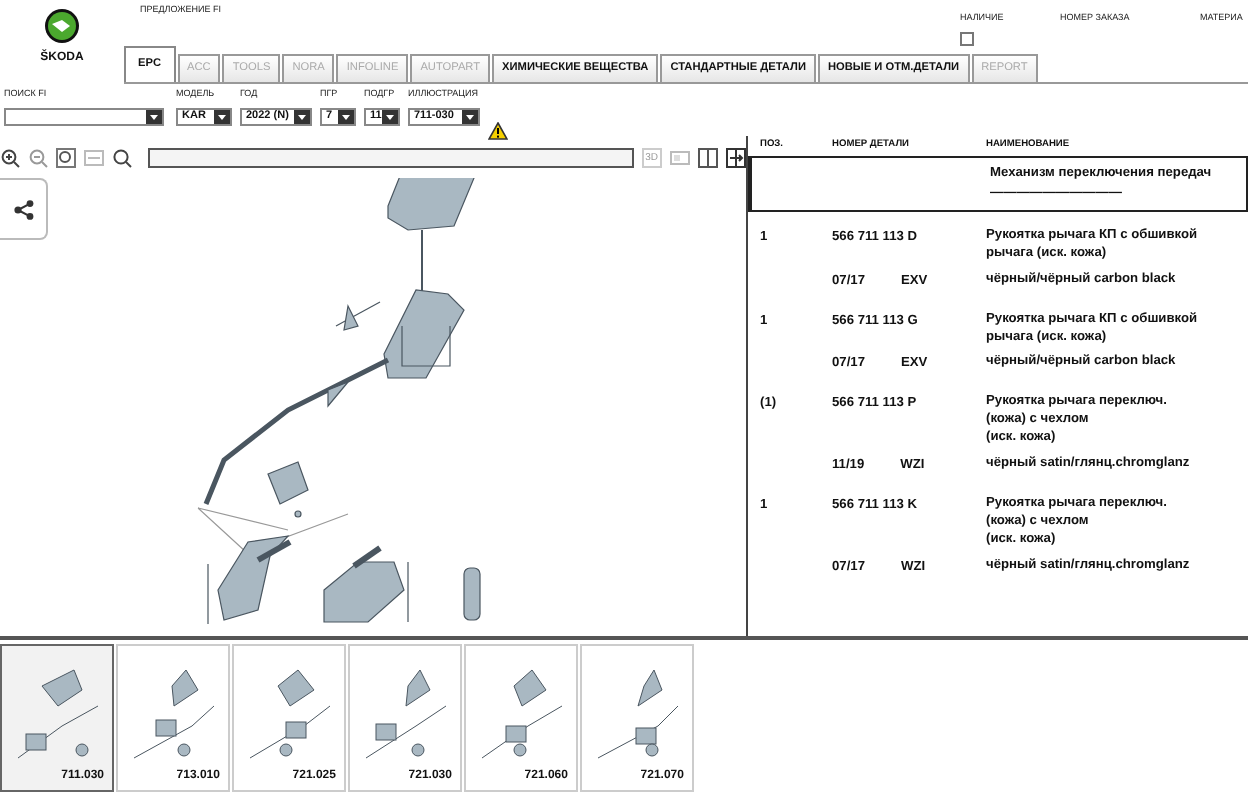 The image size is (1248, 804). What do you see at coordinates (66, 158) in the screenshot?
I see `zoom-window-icon` at bounding box center [66, 158].